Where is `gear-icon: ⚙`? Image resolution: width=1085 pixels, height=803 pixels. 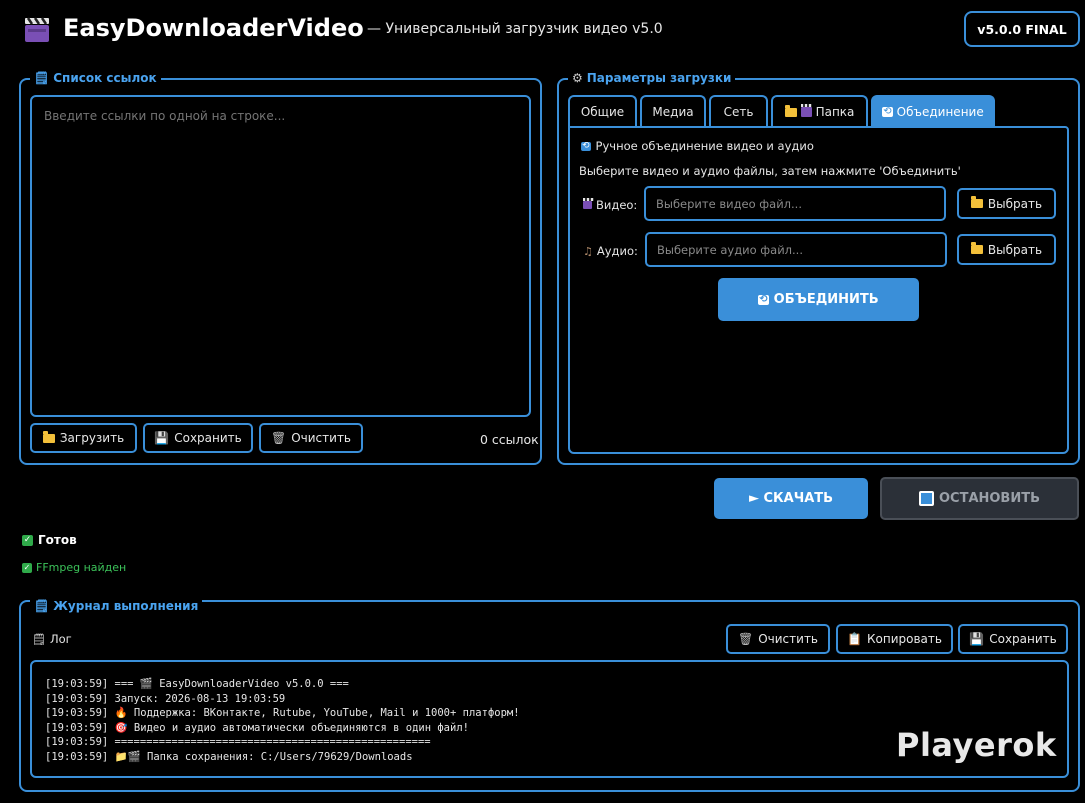 gear-icon: ⚙ is located at coordinates (577, 78).